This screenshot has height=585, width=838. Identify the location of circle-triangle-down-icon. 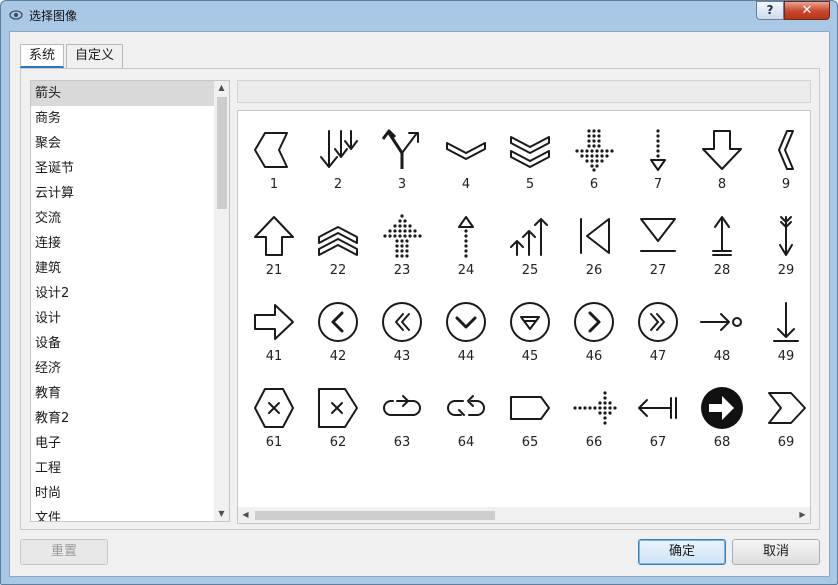
(530, 322).